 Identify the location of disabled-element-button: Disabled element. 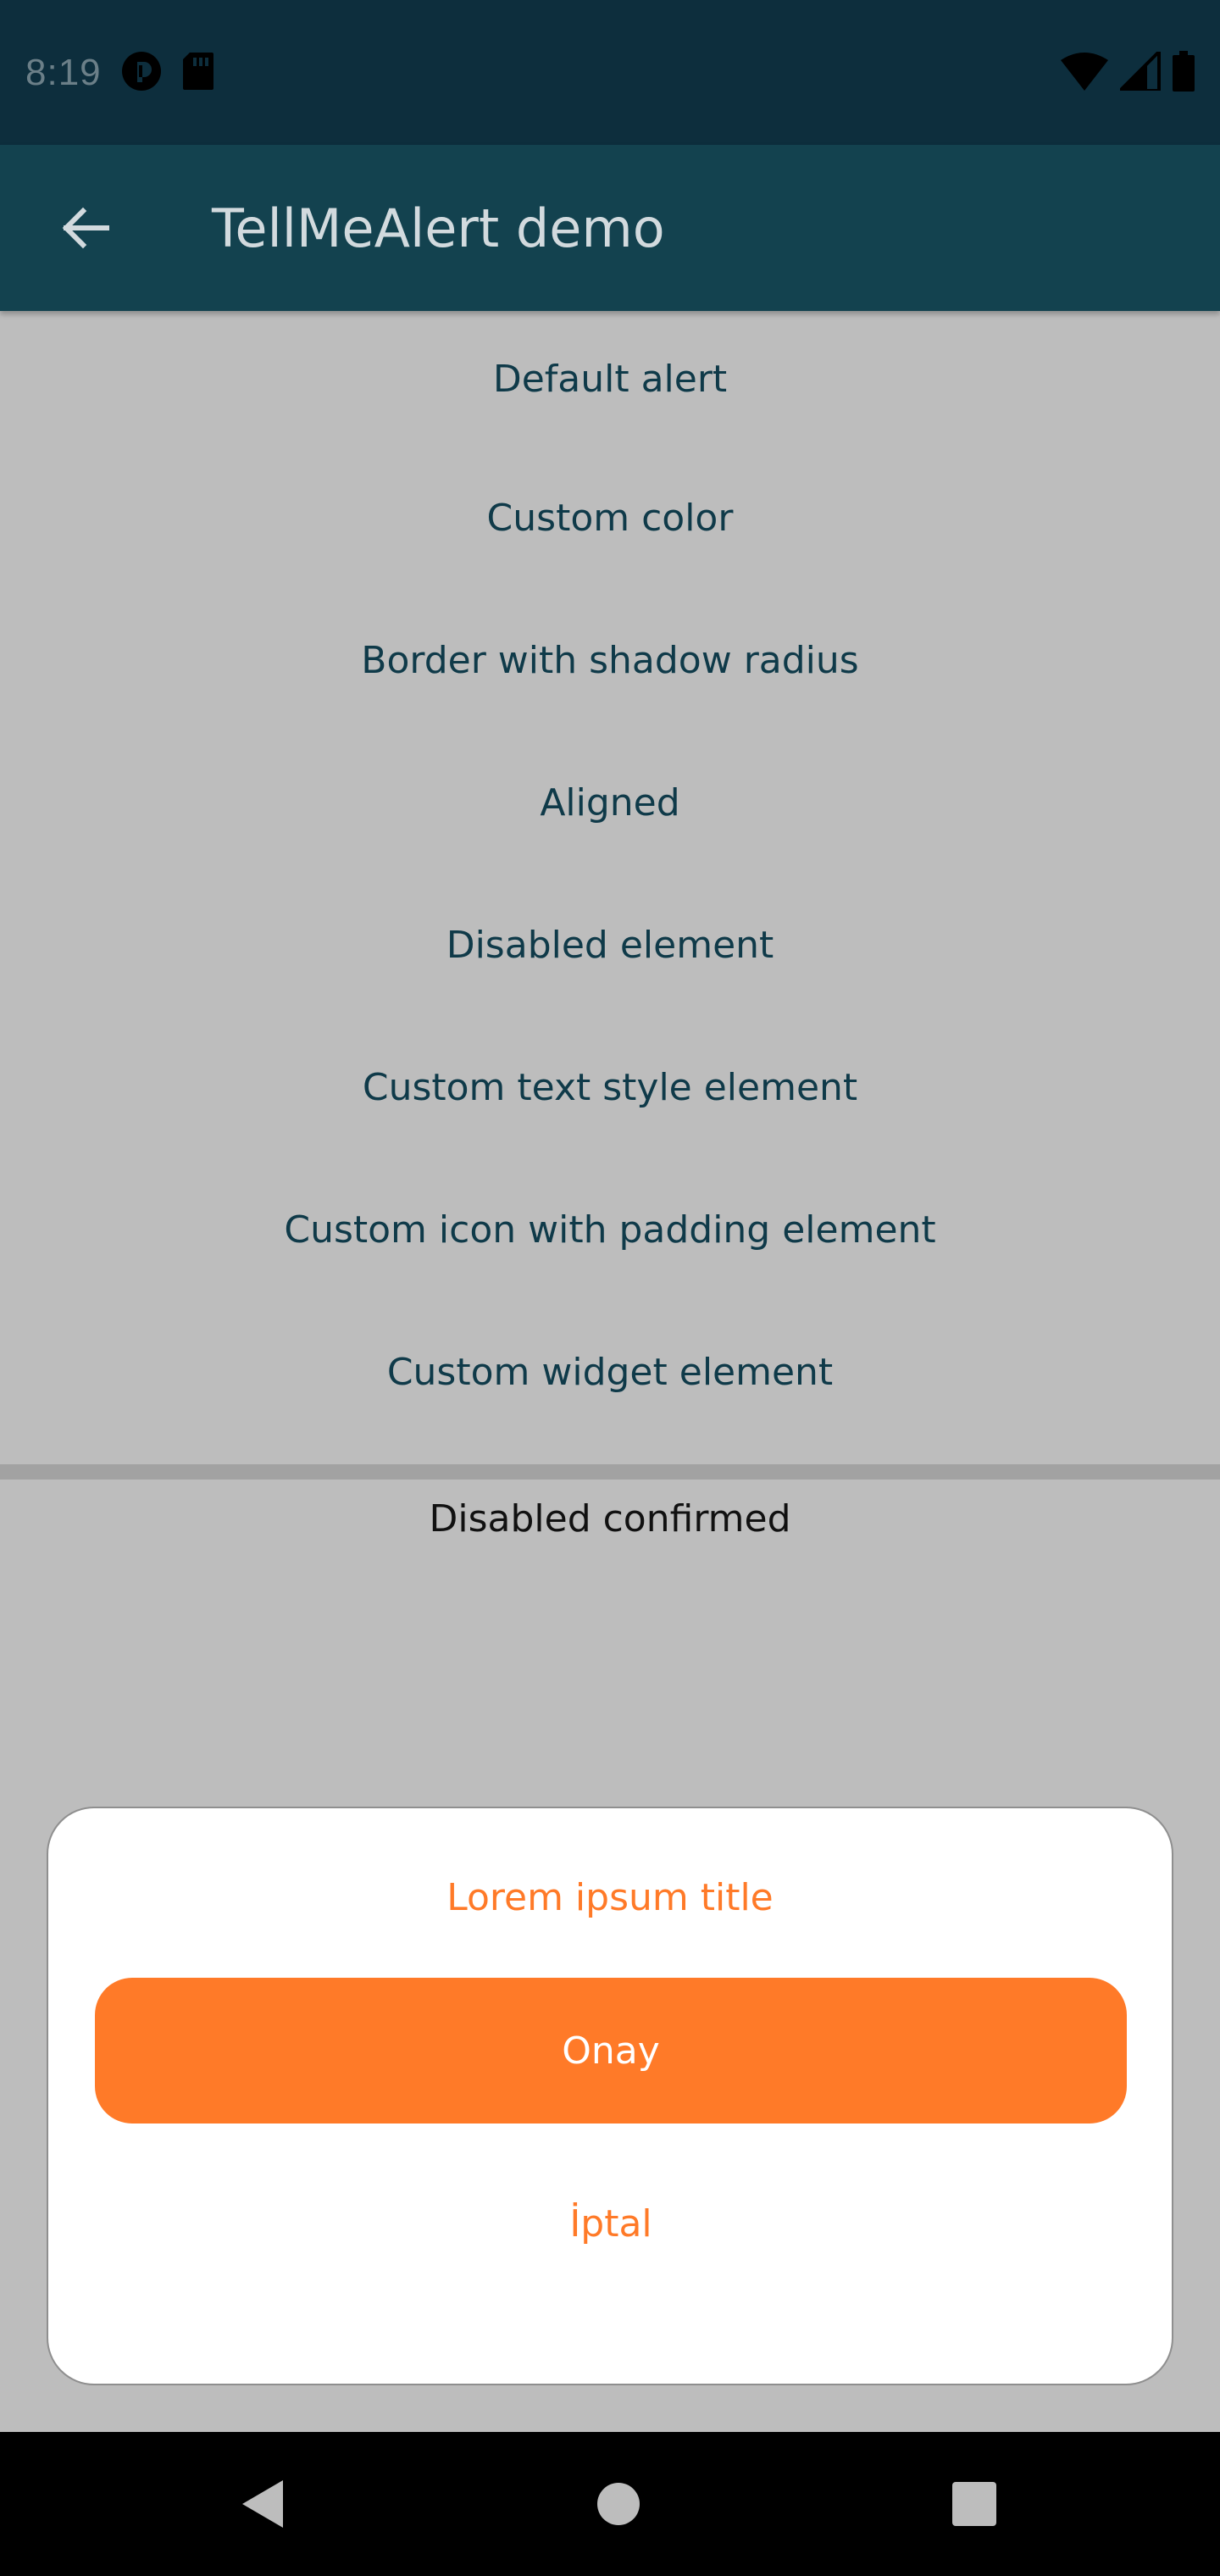
(610, 945).